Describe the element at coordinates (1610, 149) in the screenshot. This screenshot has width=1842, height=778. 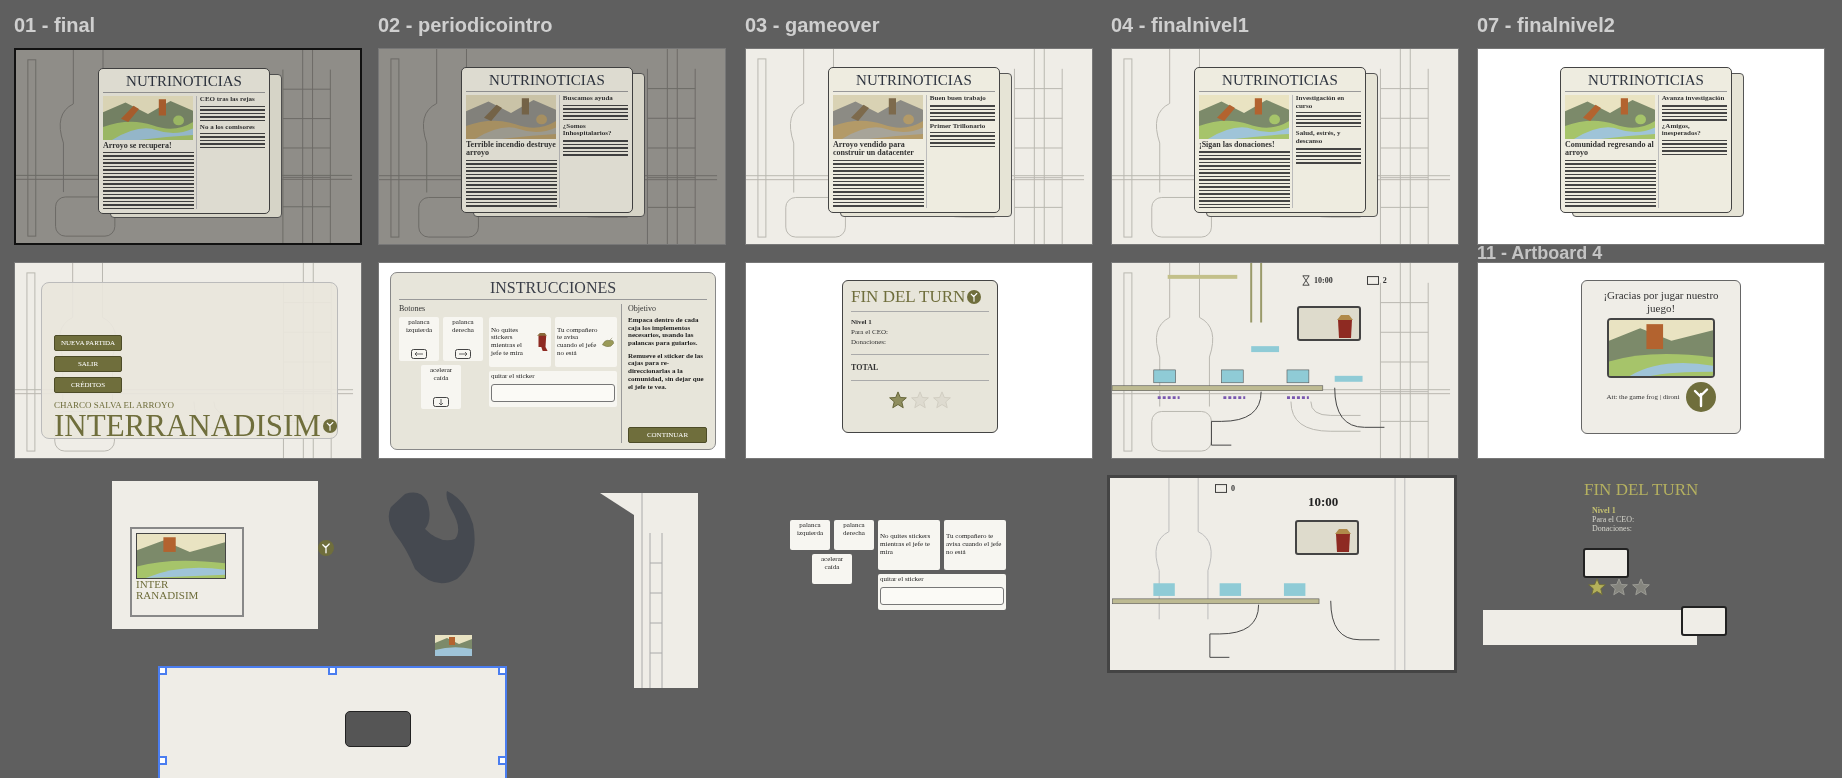
I see `headline: Comunidad regresando al arroyo` at that location.